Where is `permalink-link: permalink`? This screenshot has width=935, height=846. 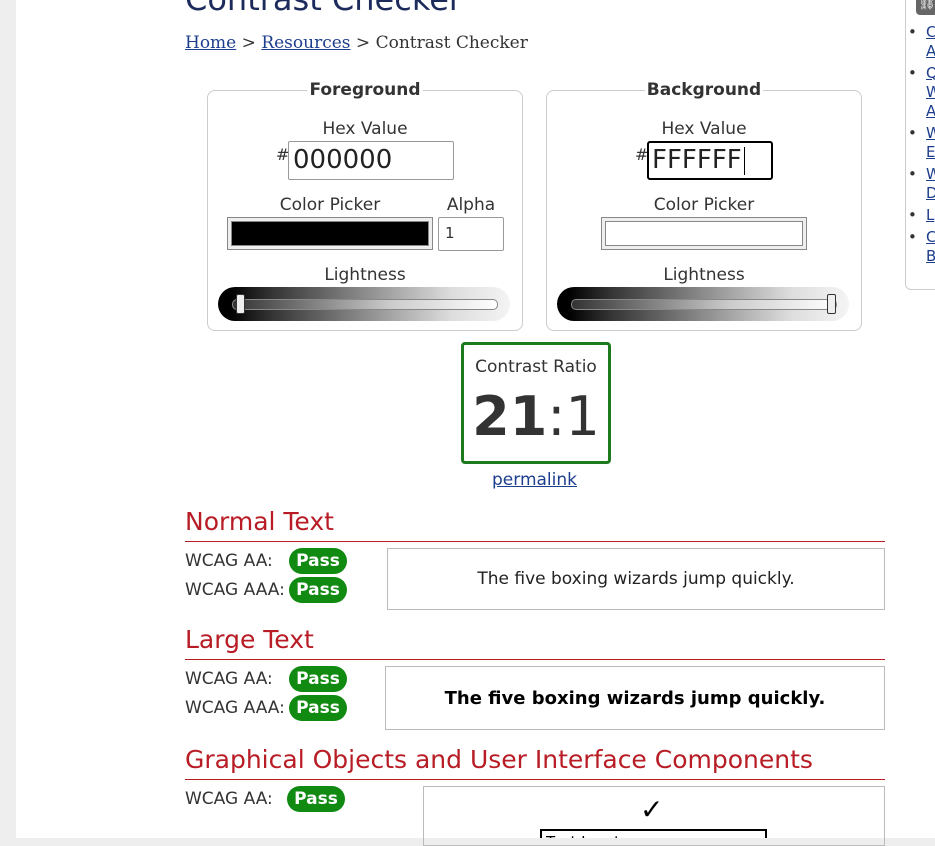
permalink-link: permalink is located at coordinates (534, 480).